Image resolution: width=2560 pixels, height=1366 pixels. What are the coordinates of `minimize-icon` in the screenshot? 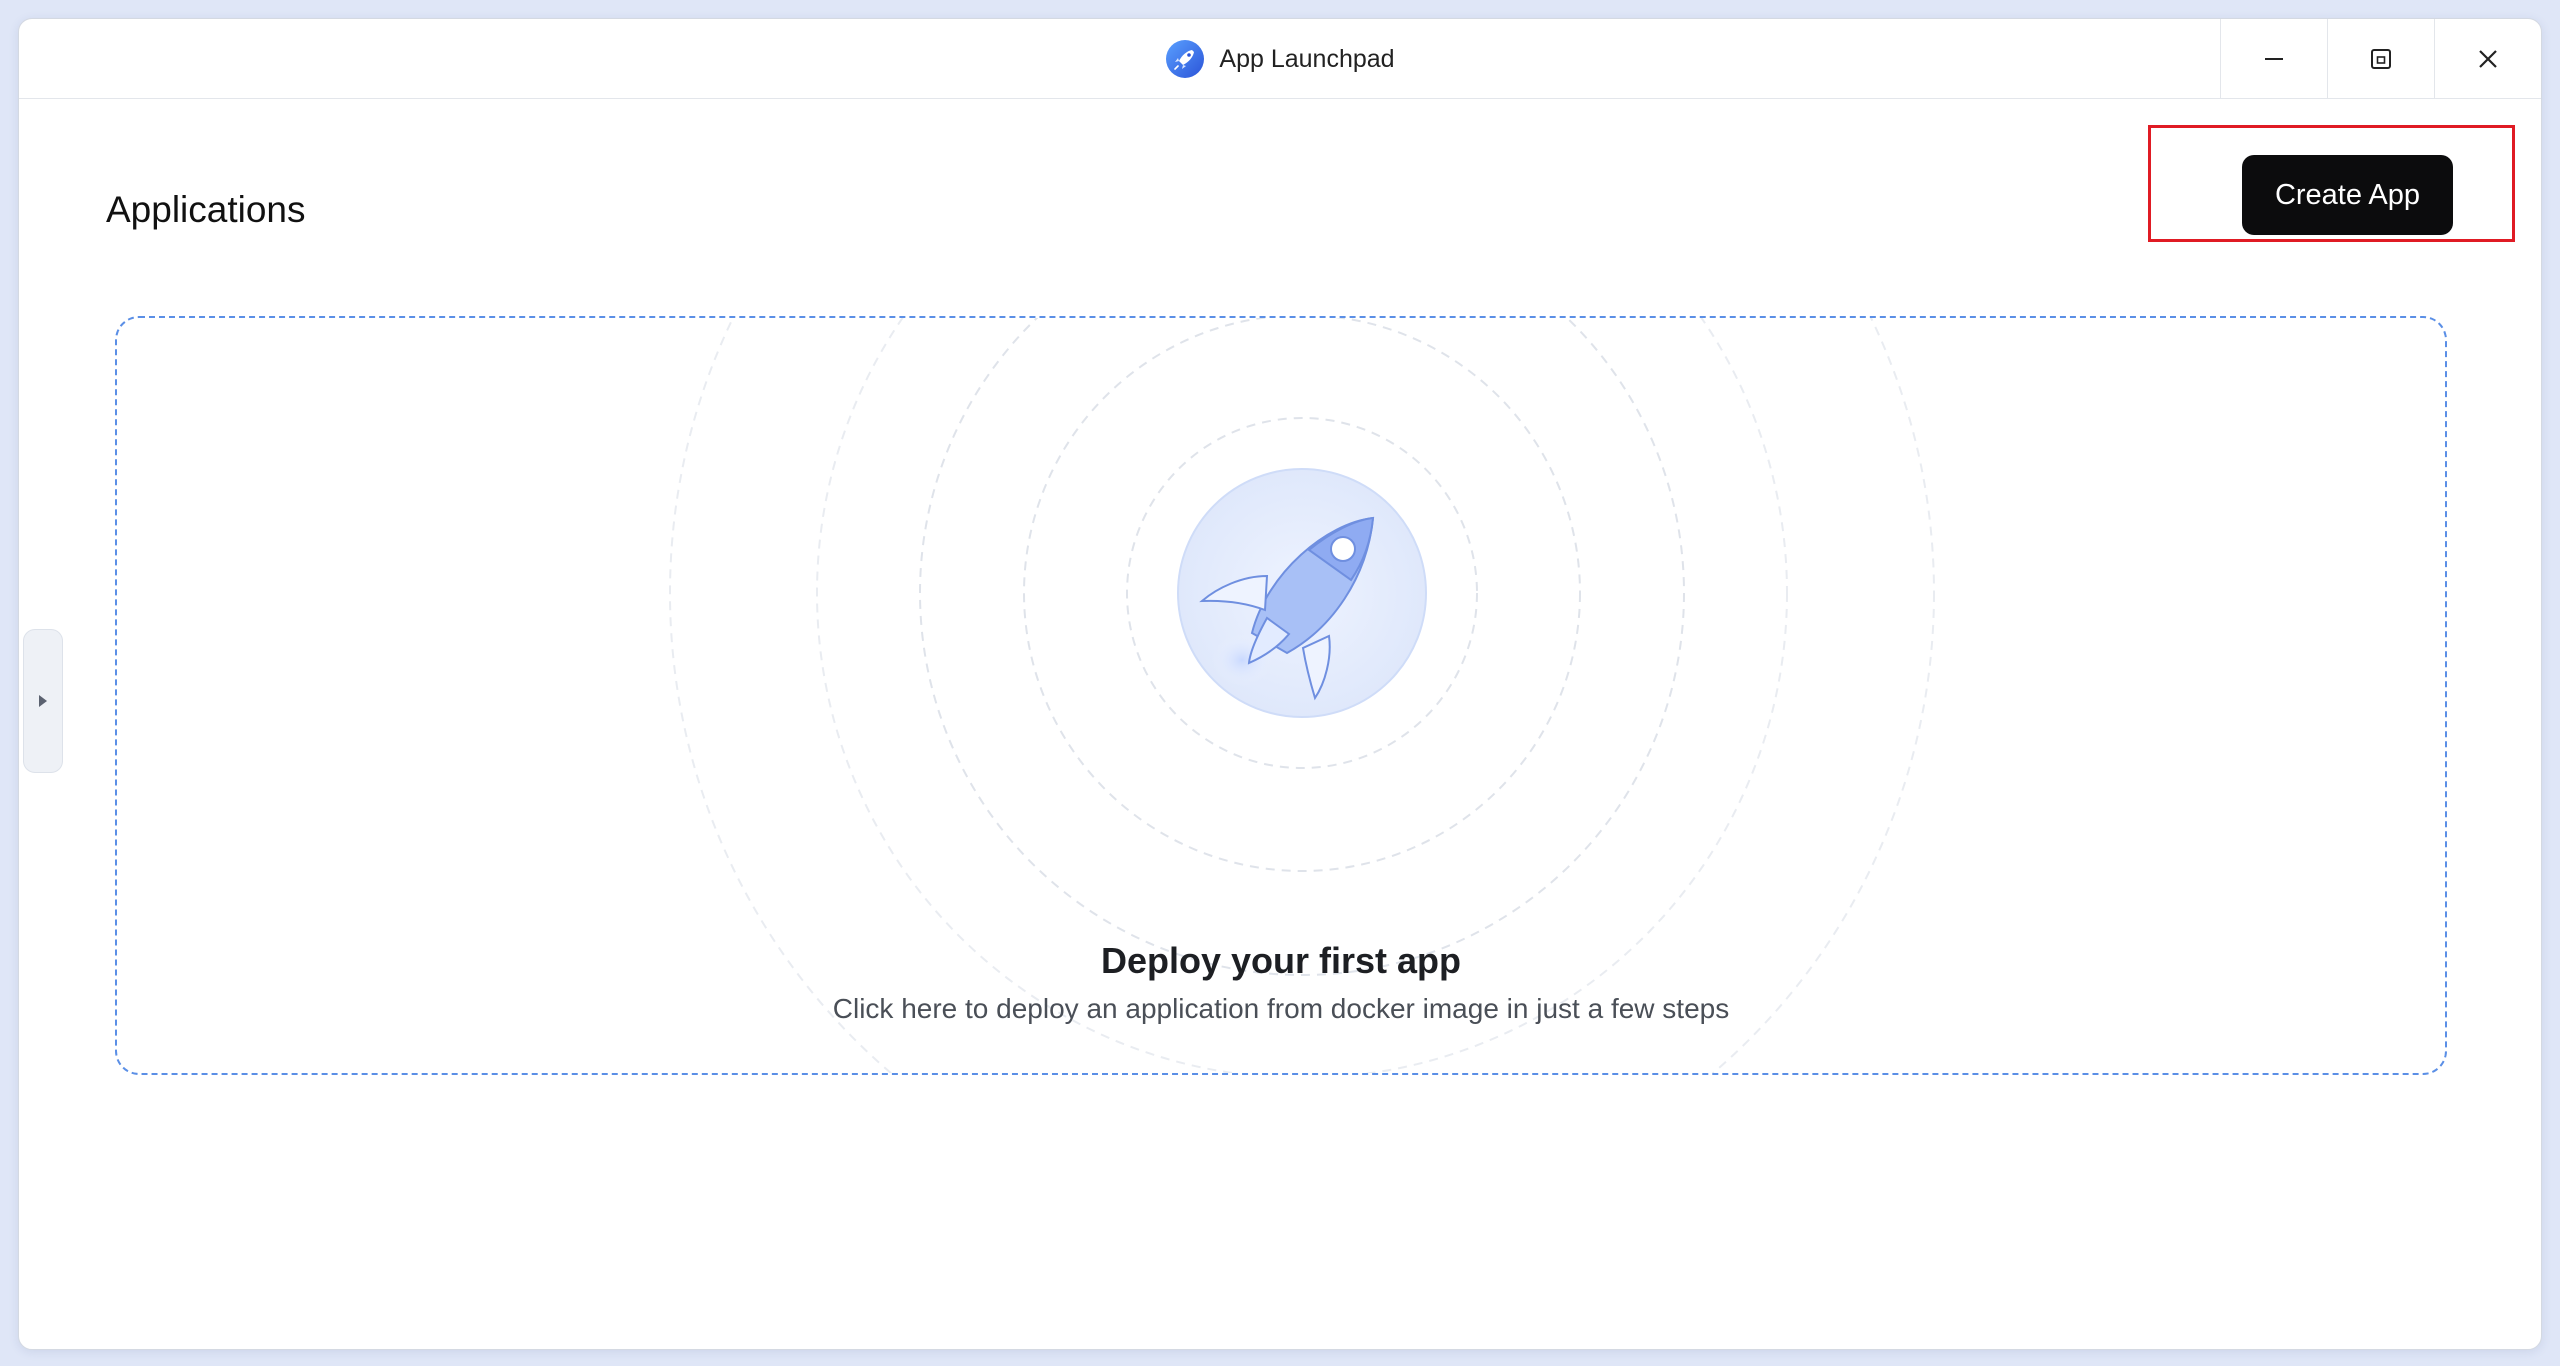 It's located at (2274, 59).